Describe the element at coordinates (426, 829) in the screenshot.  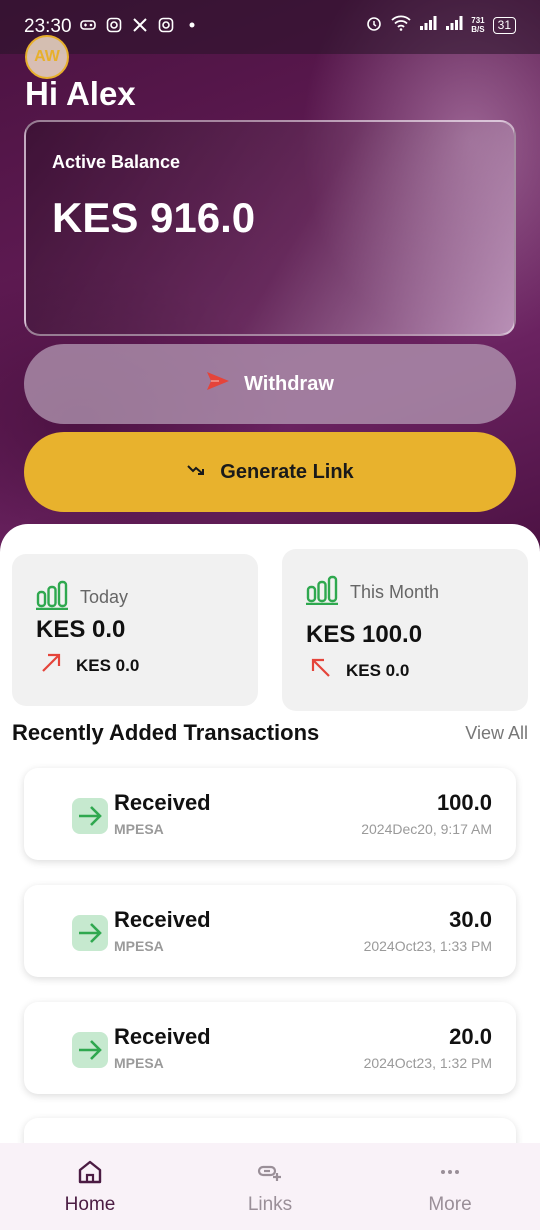
I see `transaction-date: 2024Dec20, 9:17 AM` at that location.